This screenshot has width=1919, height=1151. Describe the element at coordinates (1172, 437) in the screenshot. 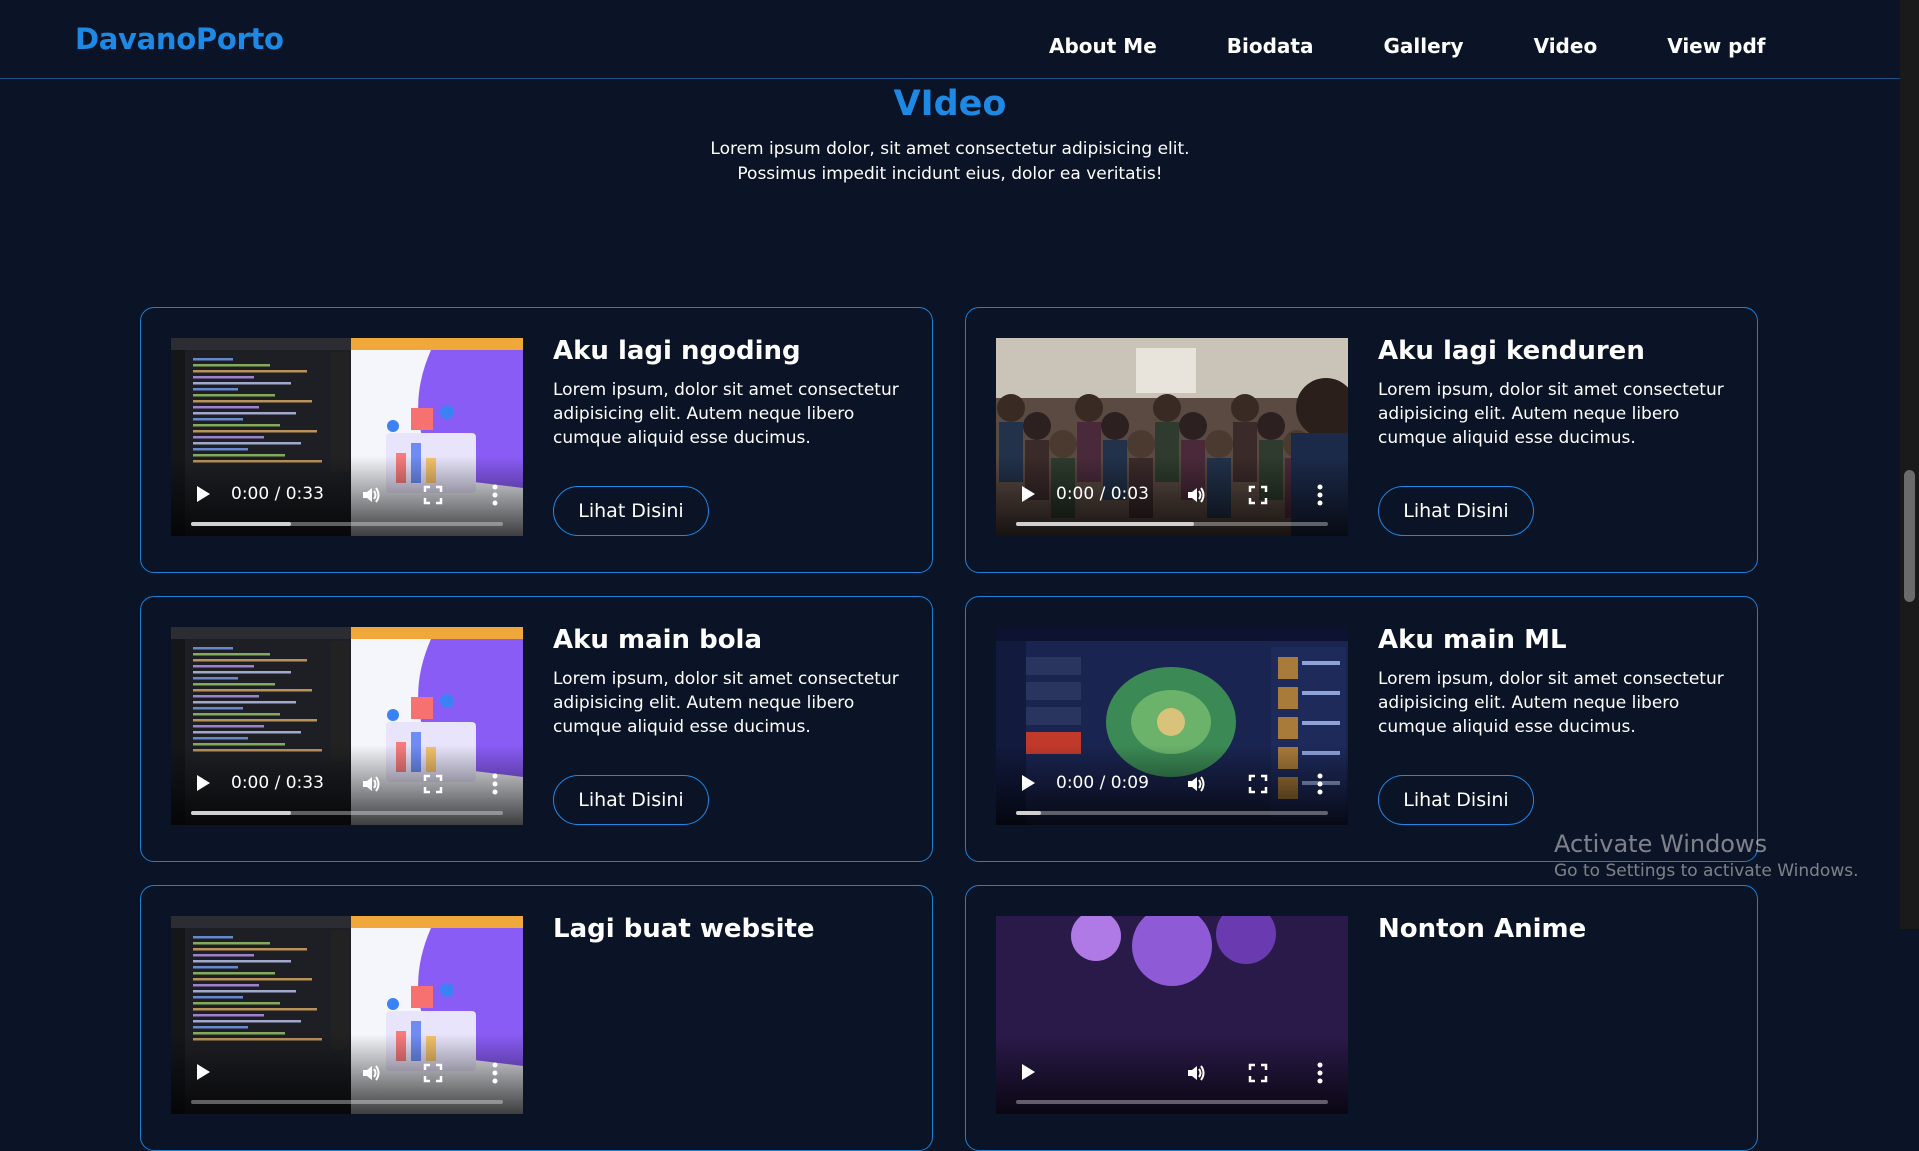

I see `video-player: 0:00 / 0:03` at that location.